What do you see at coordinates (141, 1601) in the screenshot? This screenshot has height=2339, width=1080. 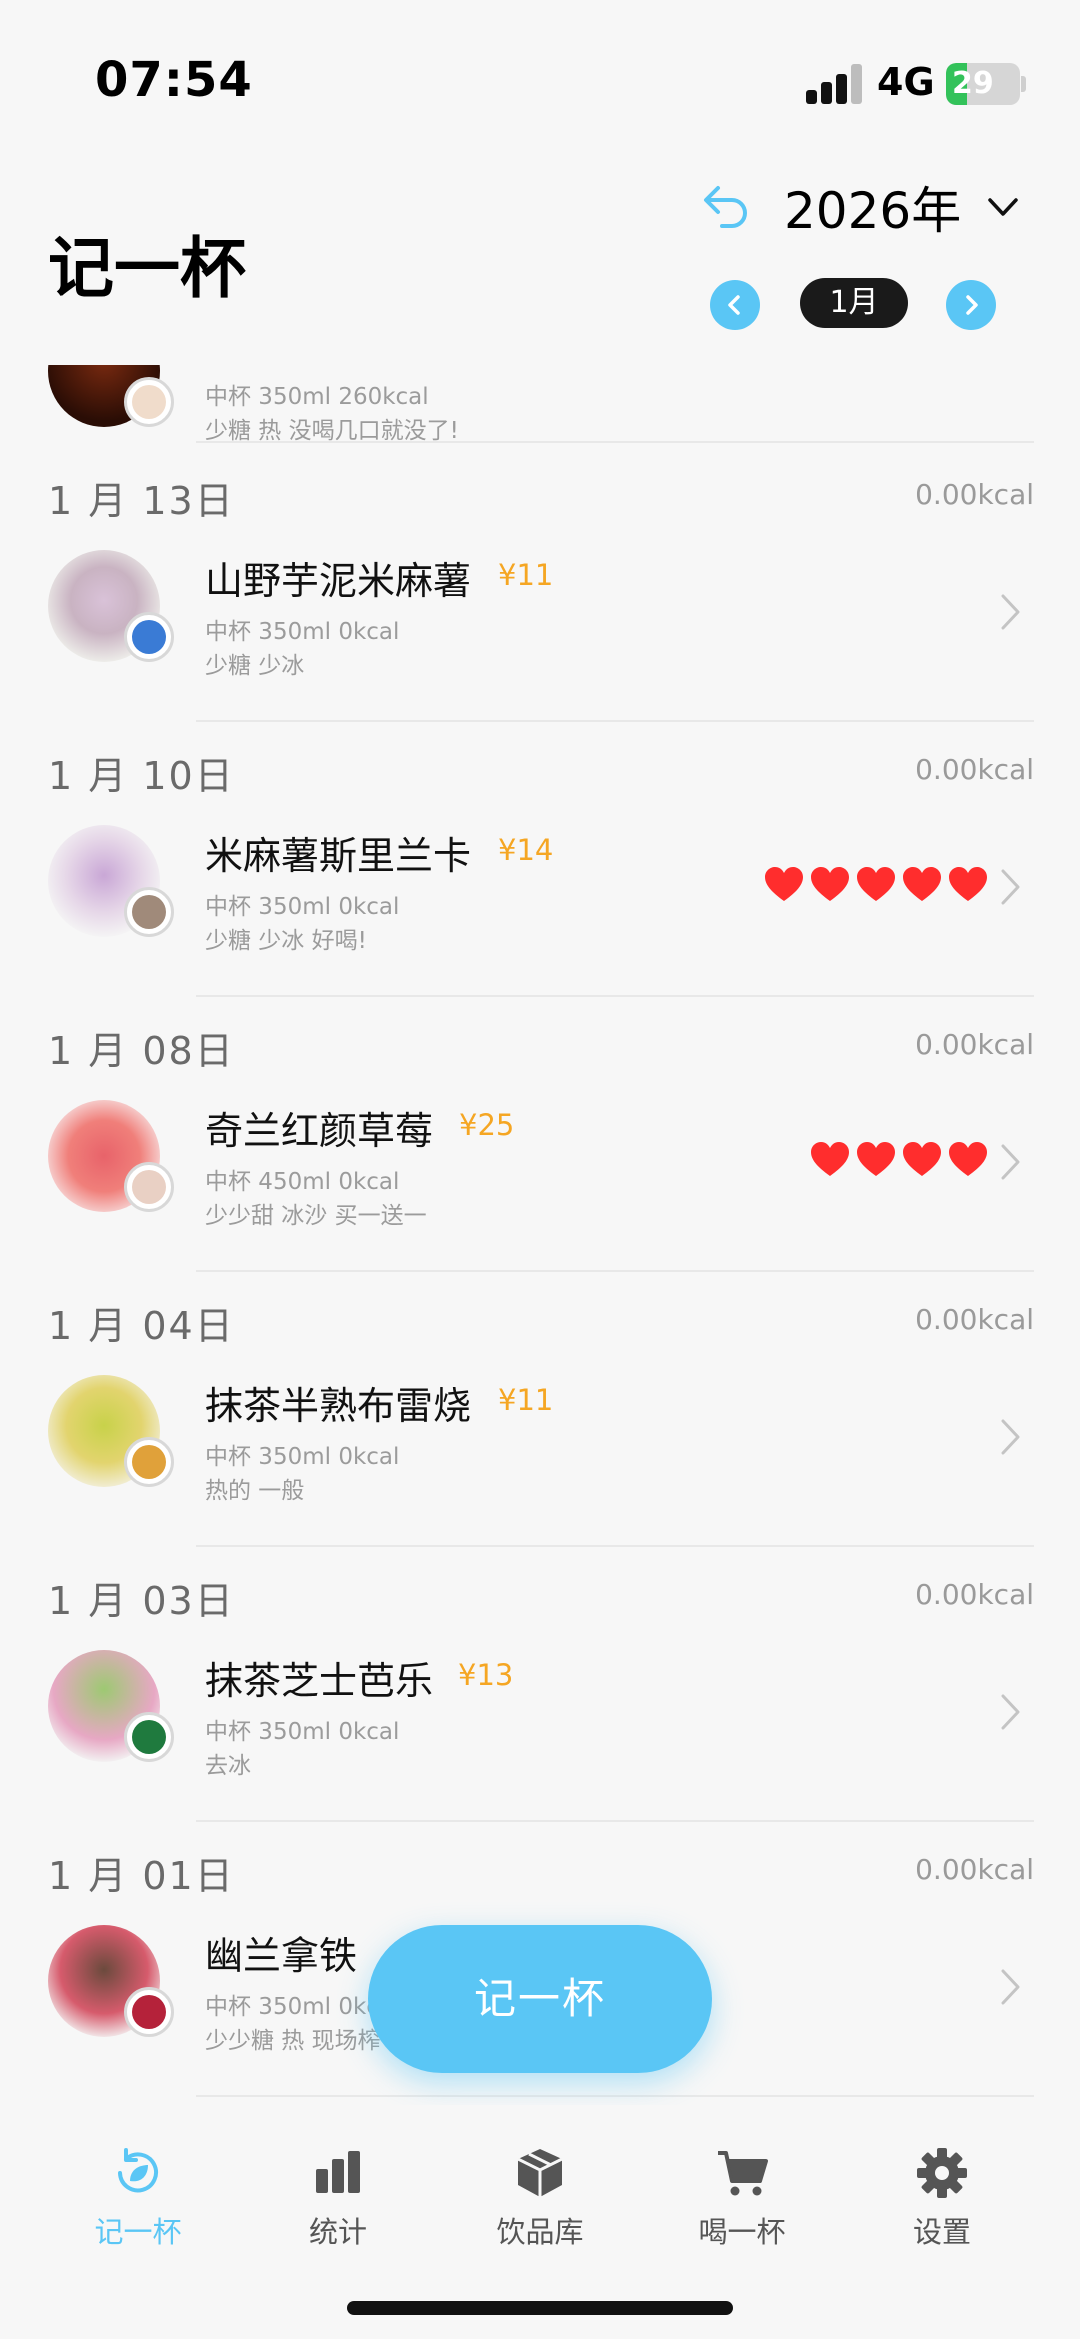 I see `date-label: 1 月 03日` at bounding box center [141, 1601].